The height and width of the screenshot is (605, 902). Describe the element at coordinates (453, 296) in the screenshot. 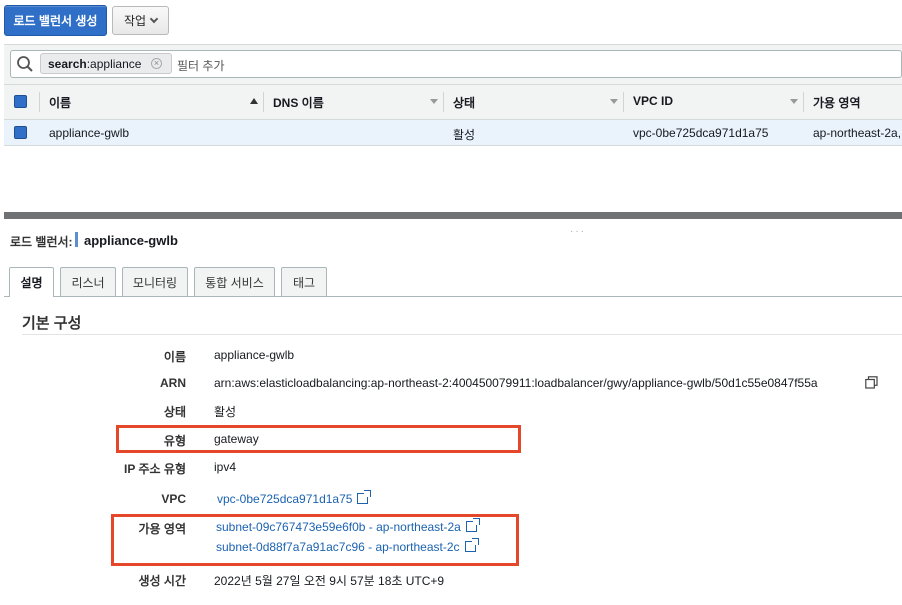

I see `tab-underline` at that location.